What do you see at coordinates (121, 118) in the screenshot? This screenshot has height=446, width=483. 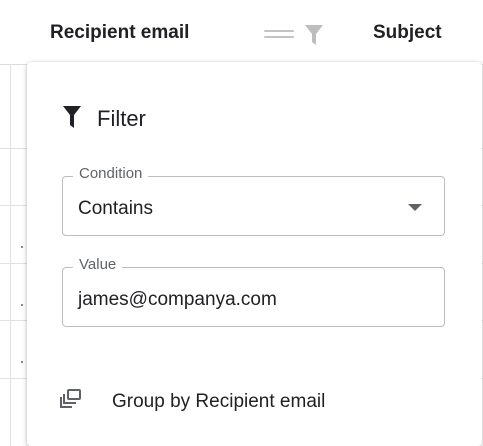 I see `filter-popup-title: Filter` at bounding box center [121, 118].